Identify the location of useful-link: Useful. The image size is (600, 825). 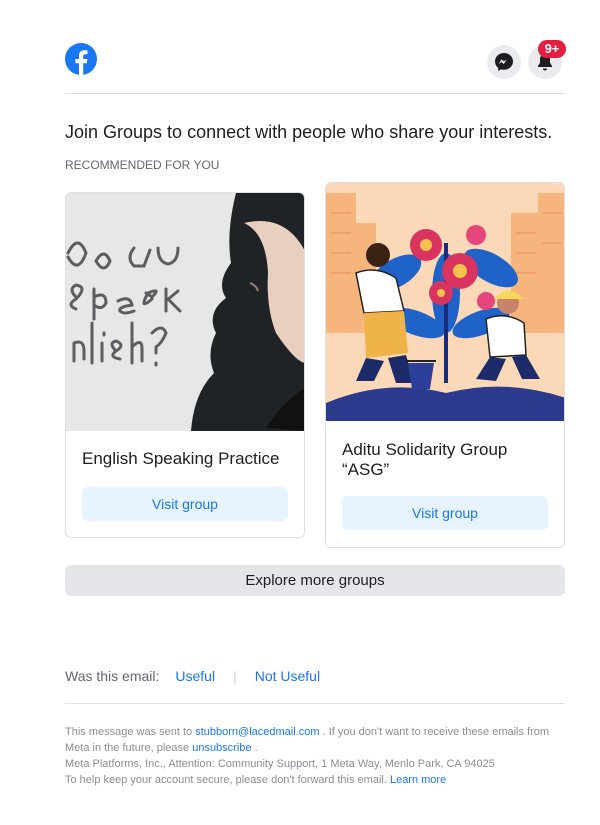
(195, 676).